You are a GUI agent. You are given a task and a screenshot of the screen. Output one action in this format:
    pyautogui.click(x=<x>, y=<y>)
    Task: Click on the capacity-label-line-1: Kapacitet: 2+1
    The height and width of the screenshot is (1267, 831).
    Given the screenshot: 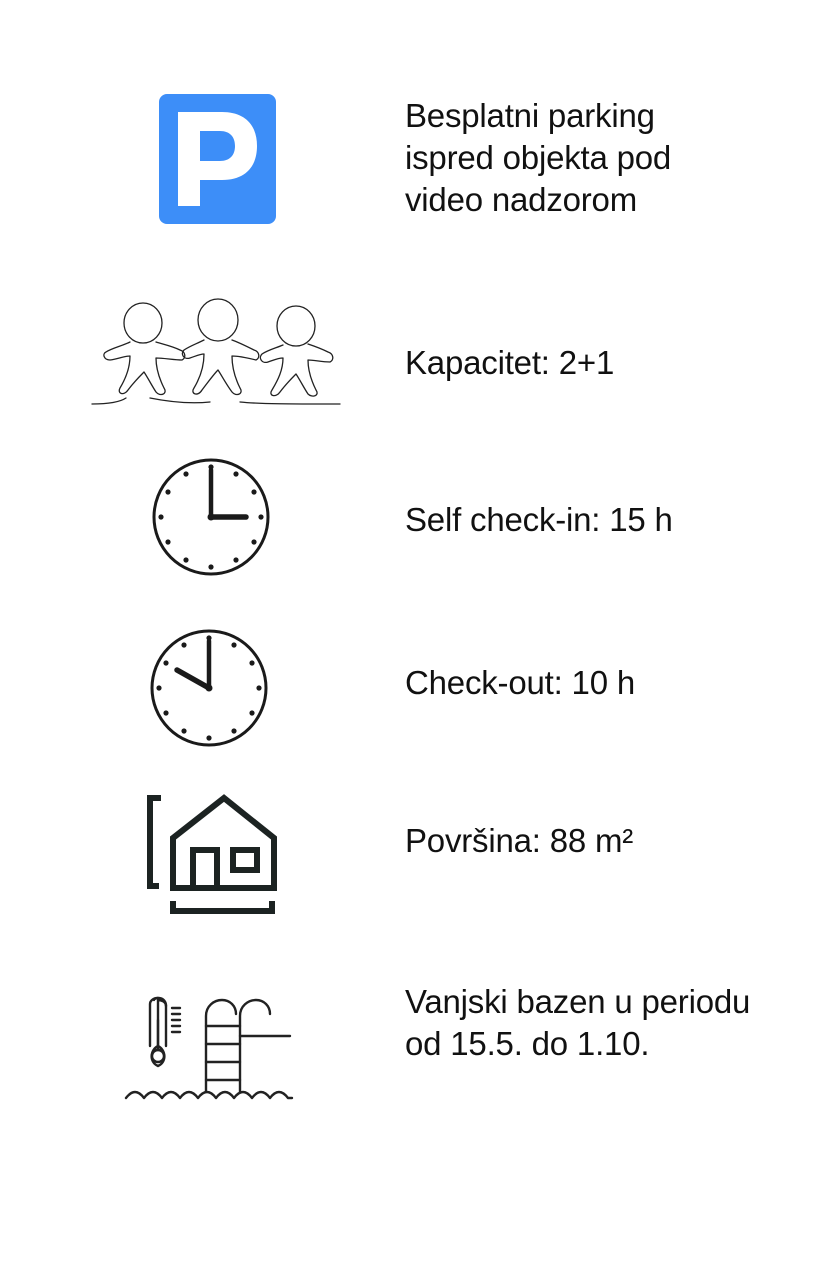 What is the action you would take?
    pyautogui.click(x=510, y=362)
    